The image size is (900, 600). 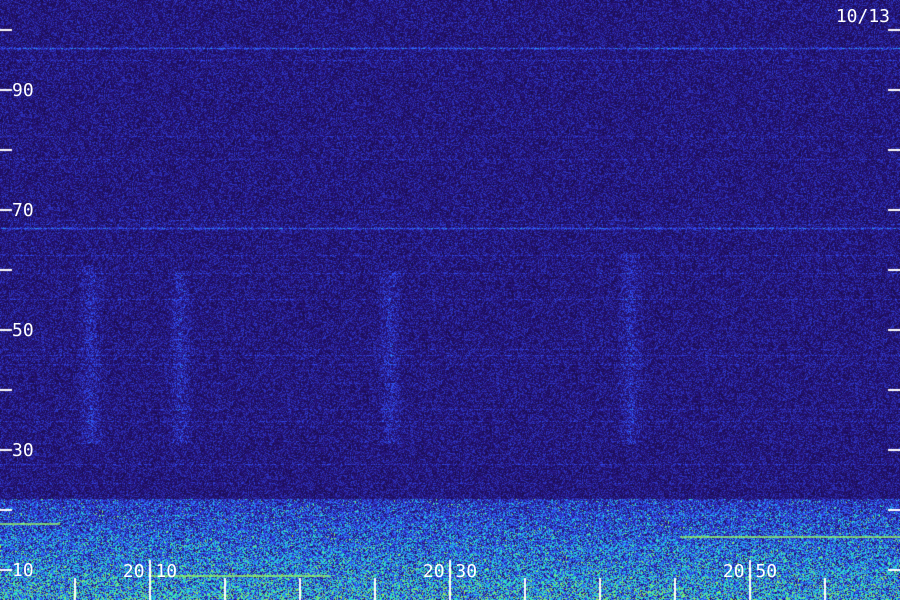 I want to click on y-tick-label-10: 10, so click(x=23, y=570).